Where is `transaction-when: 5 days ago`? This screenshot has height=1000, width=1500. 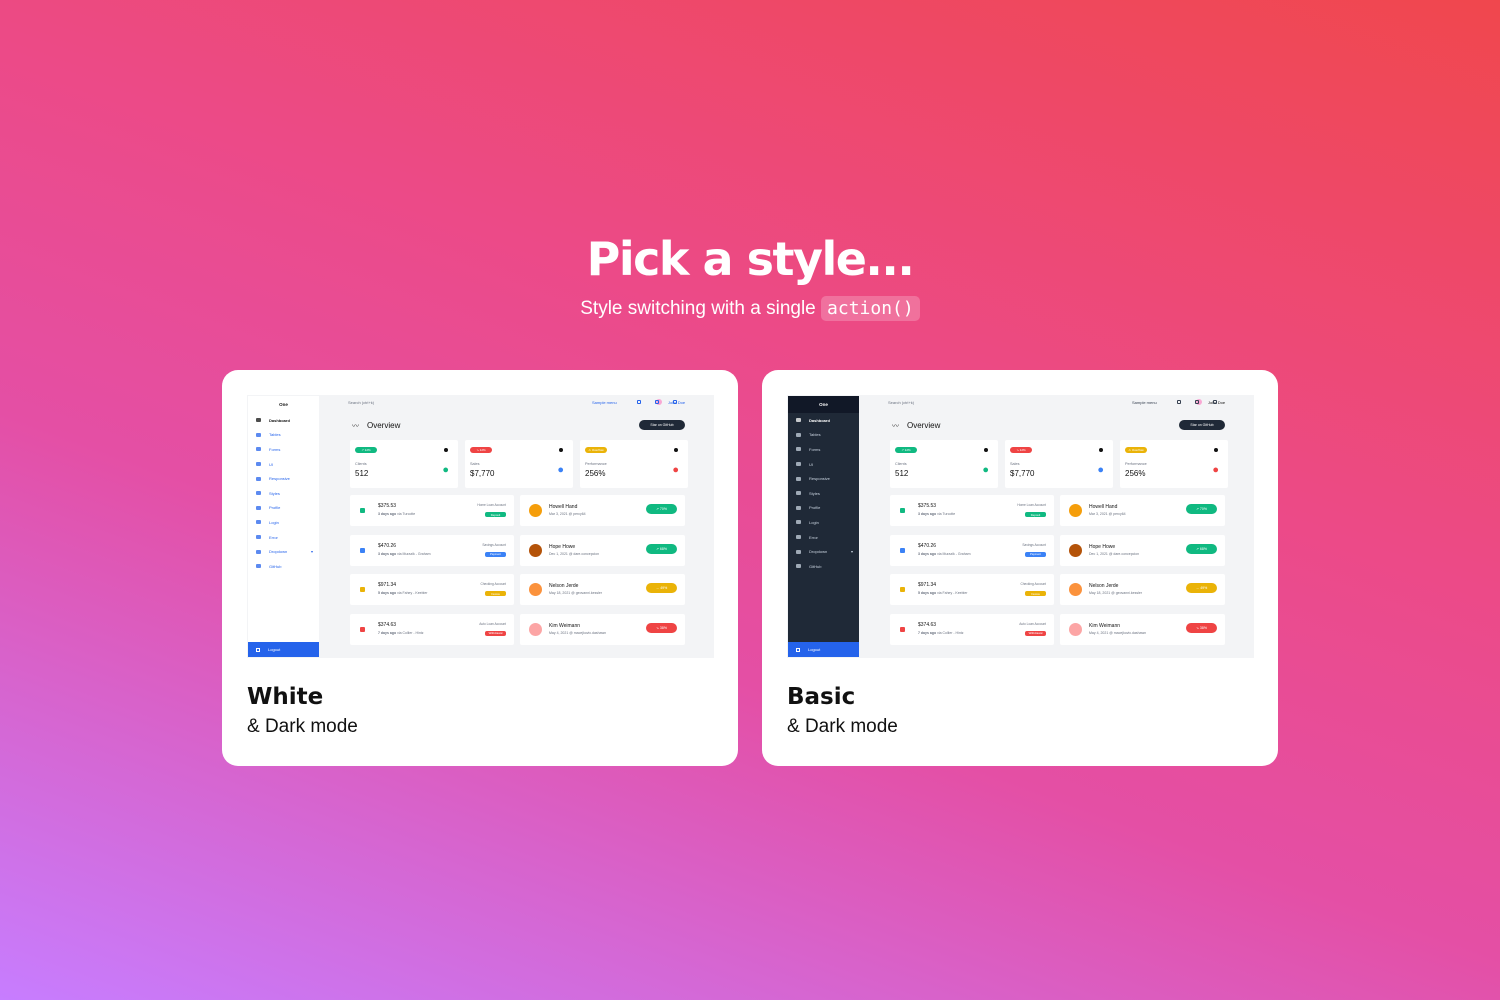 transaction-when: 5 days ago is located at coordinates (927, 593).